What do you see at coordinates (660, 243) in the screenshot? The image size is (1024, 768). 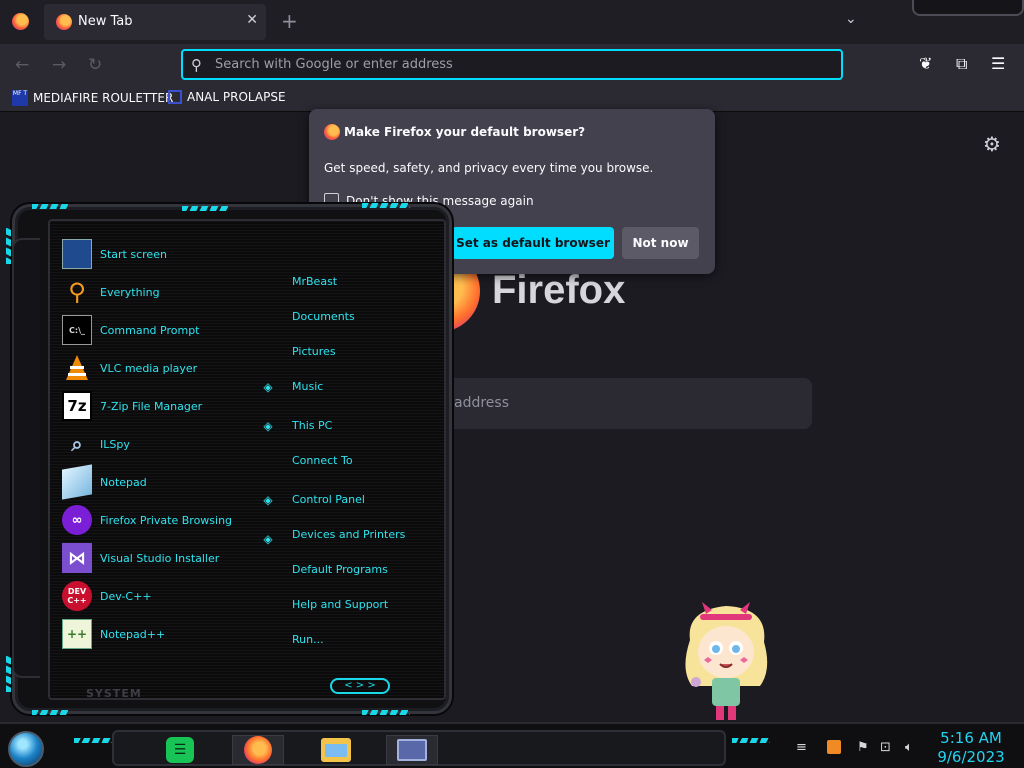 I see `not-now-button: Not now` at bounding box center [660, 243].